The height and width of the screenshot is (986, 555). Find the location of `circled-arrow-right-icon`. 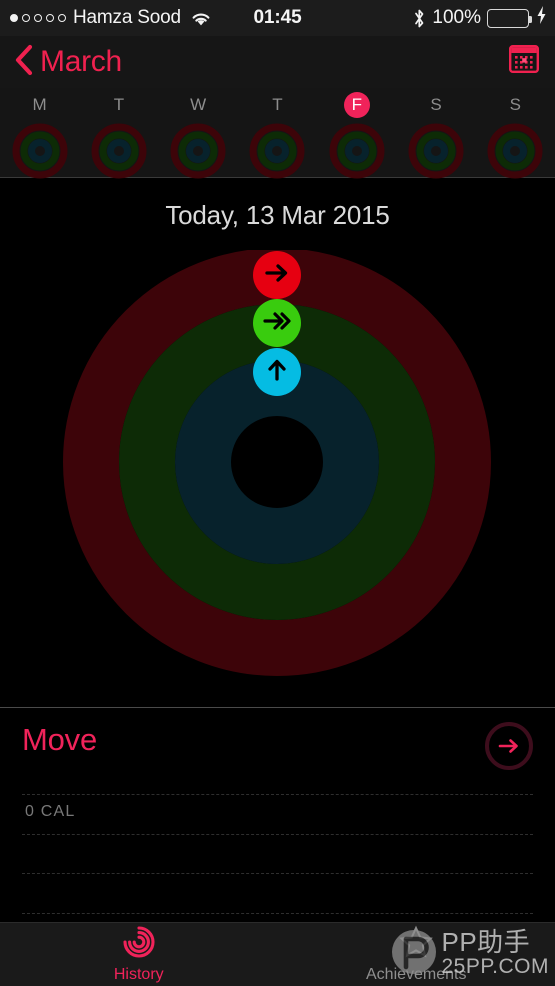

circled-arrow-right-icon is located at coordinates (509, 746).